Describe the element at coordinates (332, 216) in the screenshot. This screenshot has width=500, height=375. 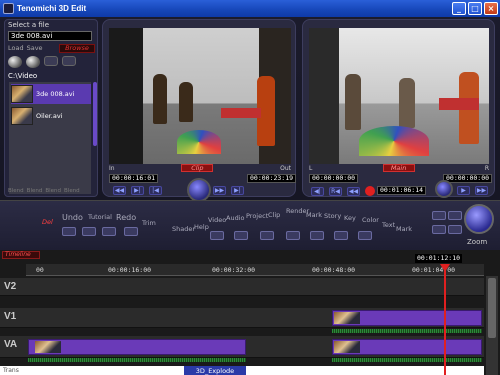
I see `story-button: Story` at that location.